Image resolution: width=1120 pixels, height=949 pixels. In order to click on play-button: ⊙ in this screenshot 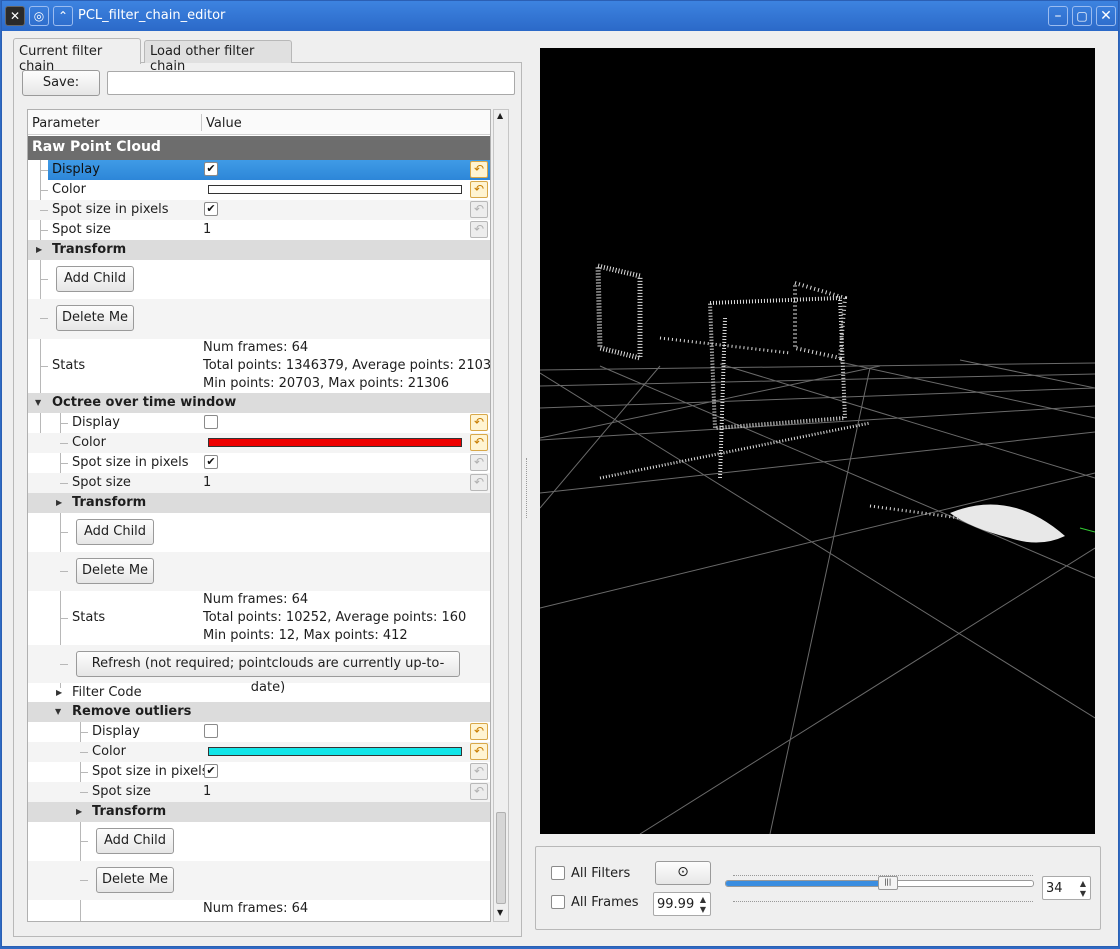, I will do `click(683, 873)`.